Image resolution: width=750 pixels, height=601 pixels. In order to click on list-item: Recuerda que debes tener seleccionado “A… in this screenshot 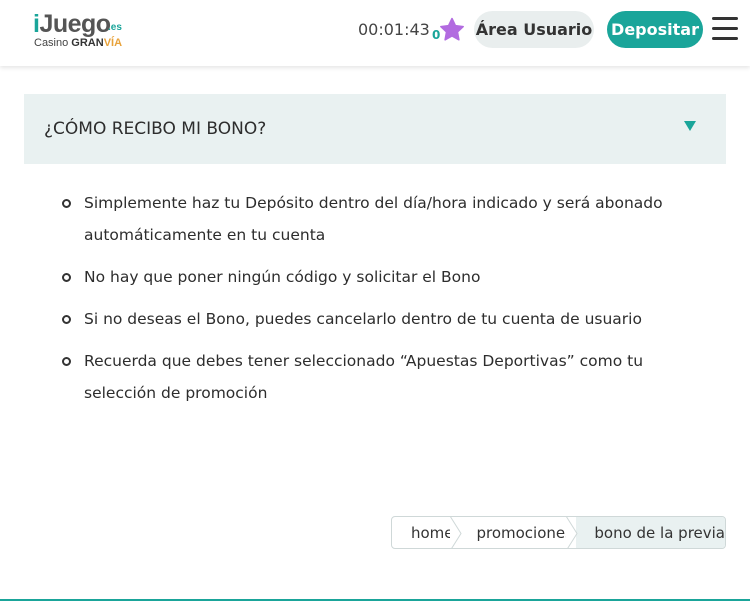, I will do `click(382, 377)`.